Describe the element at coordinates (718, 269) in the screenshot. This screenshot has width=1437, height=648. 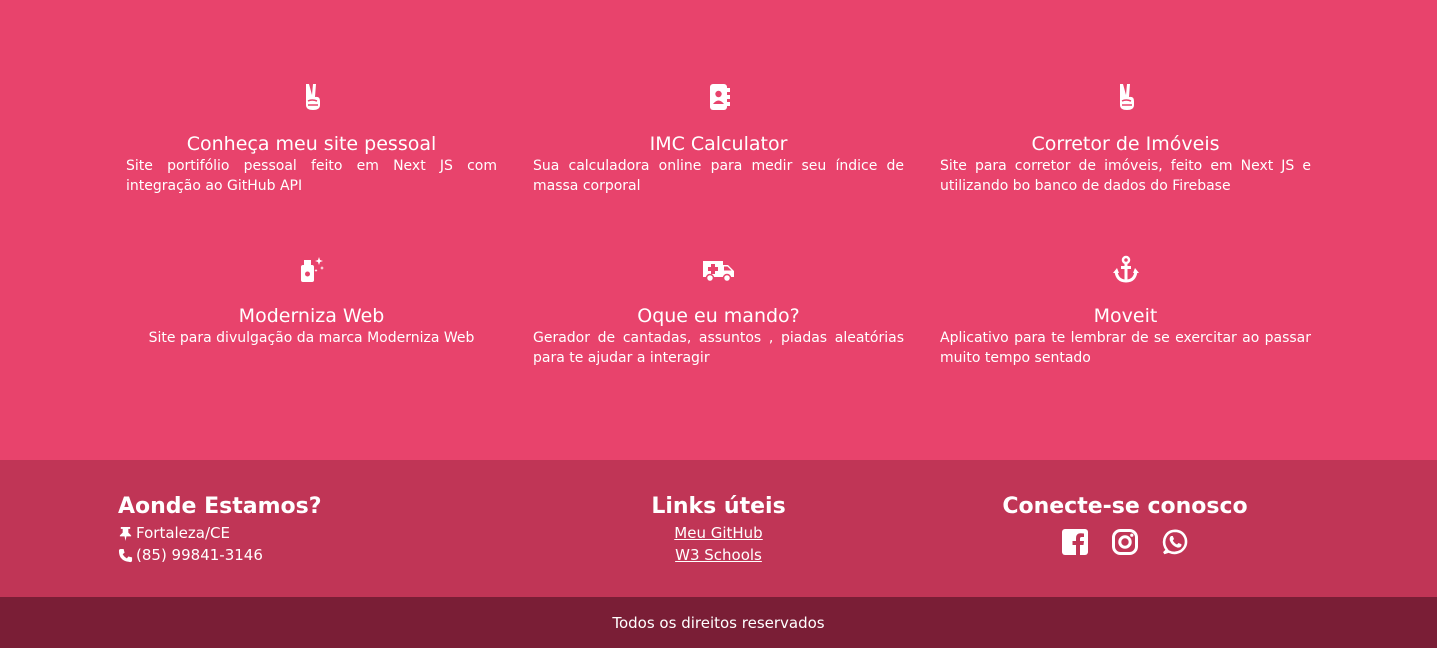
I see `ambulance-icon` at that location.